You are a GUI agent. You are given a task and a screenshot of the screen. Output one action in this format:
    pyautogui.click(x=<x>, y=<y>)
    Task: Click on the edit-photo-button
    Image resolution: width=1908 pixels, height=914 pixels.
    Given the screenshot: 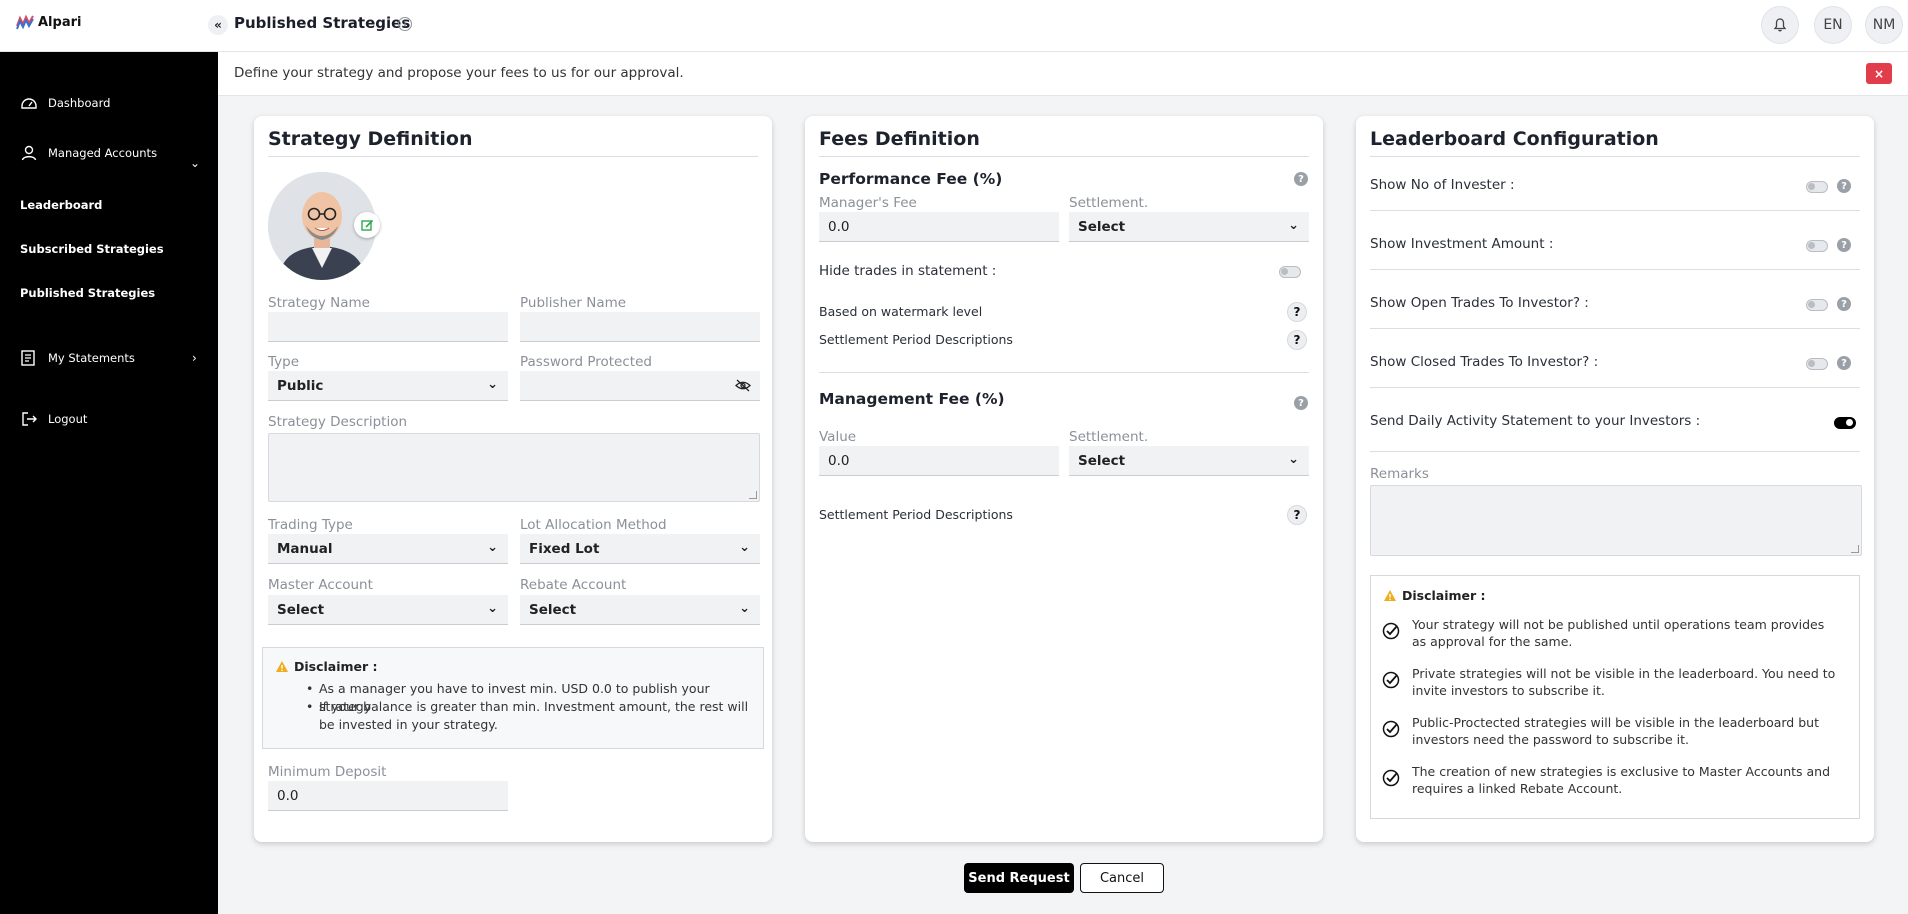 What is the action you would take?
    pyautogui.click(x=367, y=225)
    